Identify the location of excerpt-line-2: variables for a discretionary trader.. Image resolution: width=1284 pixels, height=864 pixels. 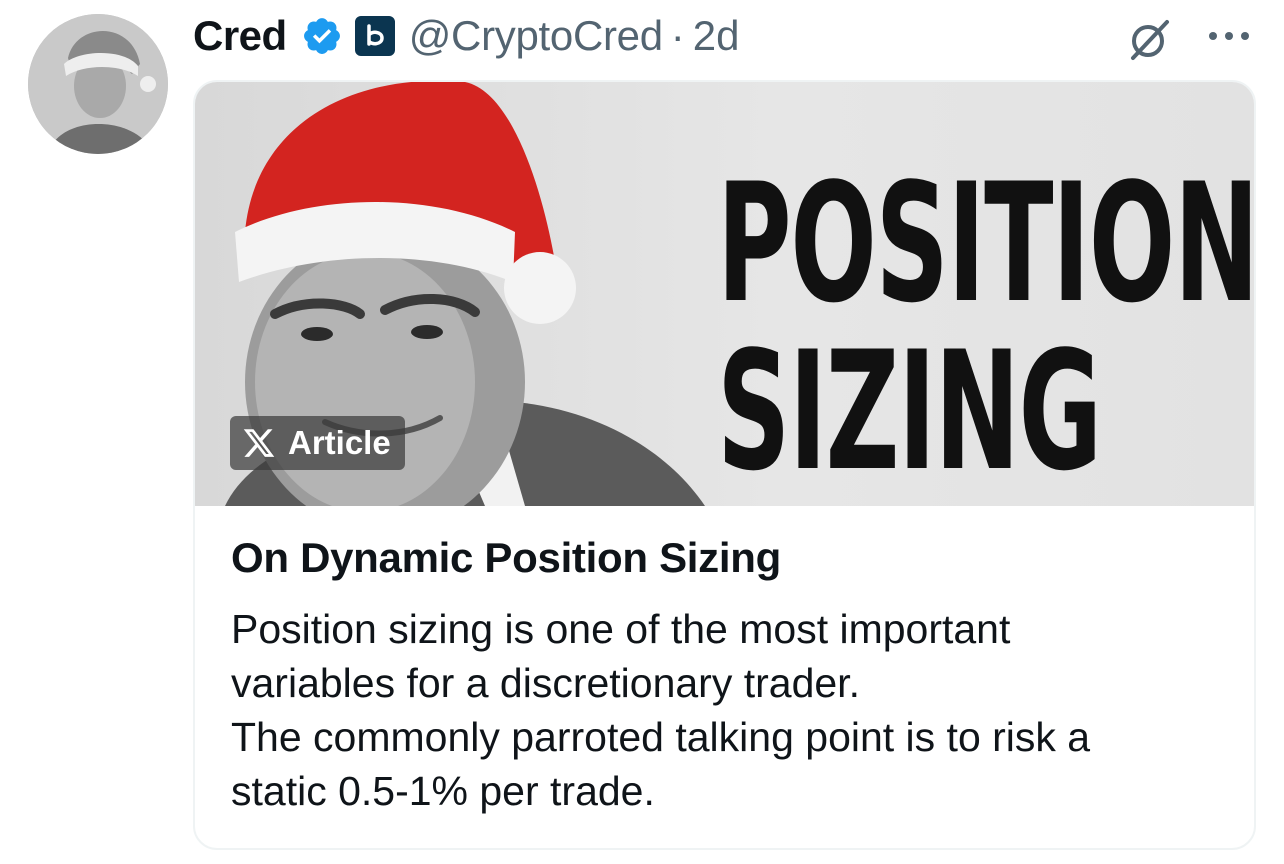
(545, 683).